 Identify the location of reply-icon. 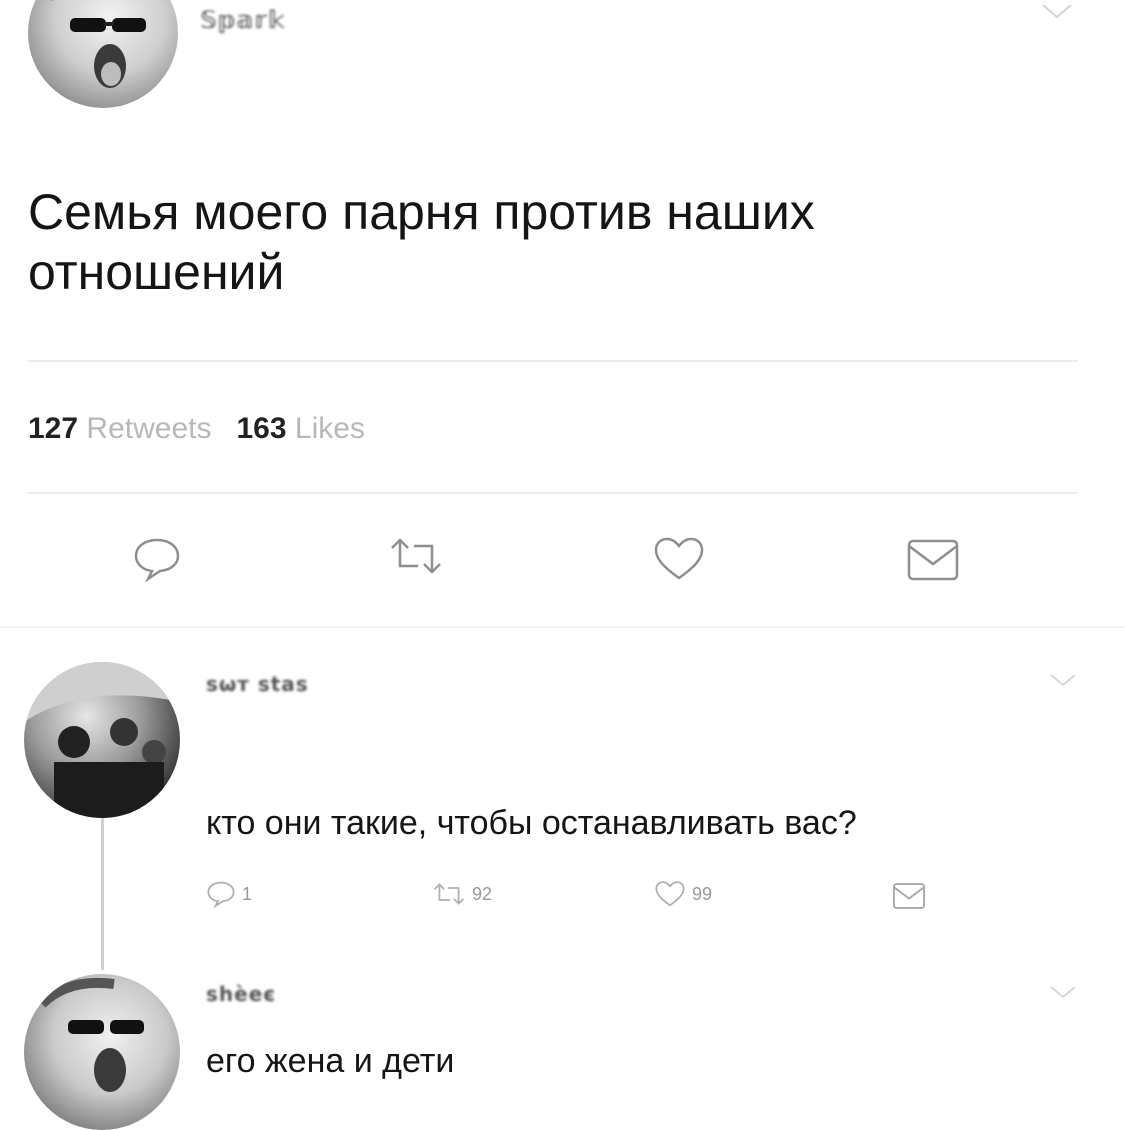
(157, 559).